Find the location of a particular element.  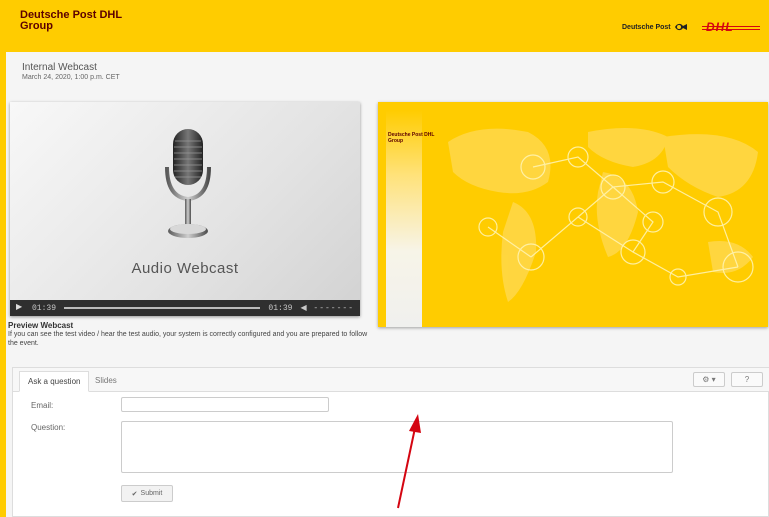

play-icon: ▶ is located at coordinates (20, 308).